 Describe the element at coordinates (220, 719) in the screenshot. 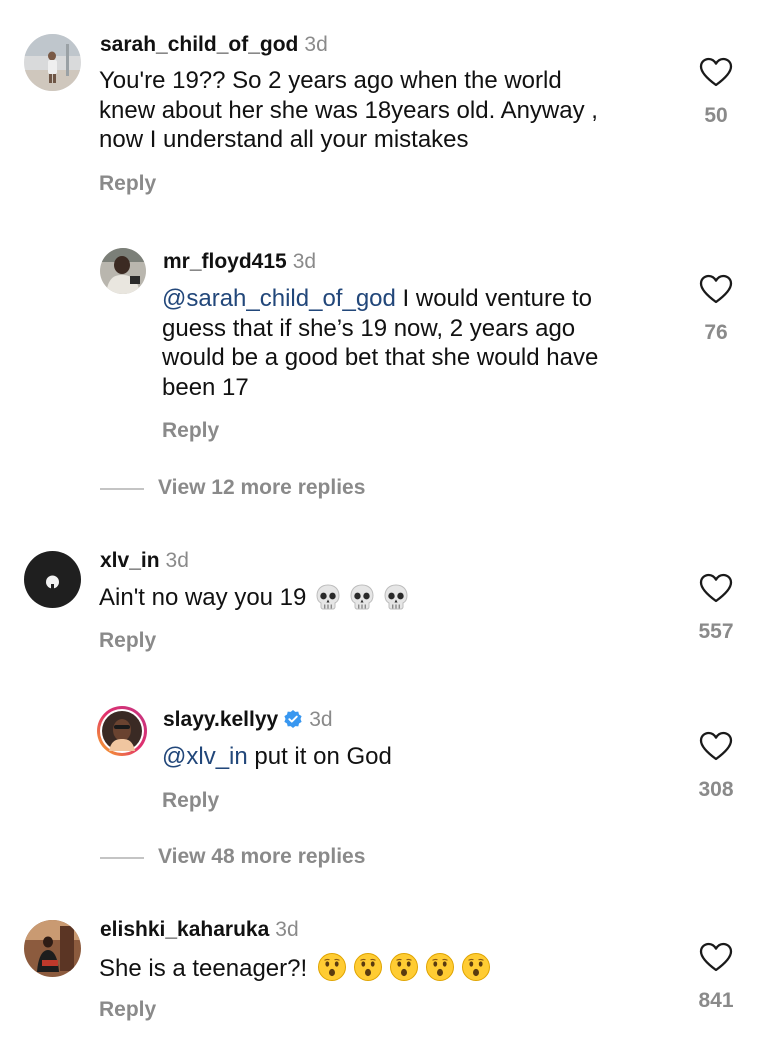

I see `username: slayy.kellyy` at that location.